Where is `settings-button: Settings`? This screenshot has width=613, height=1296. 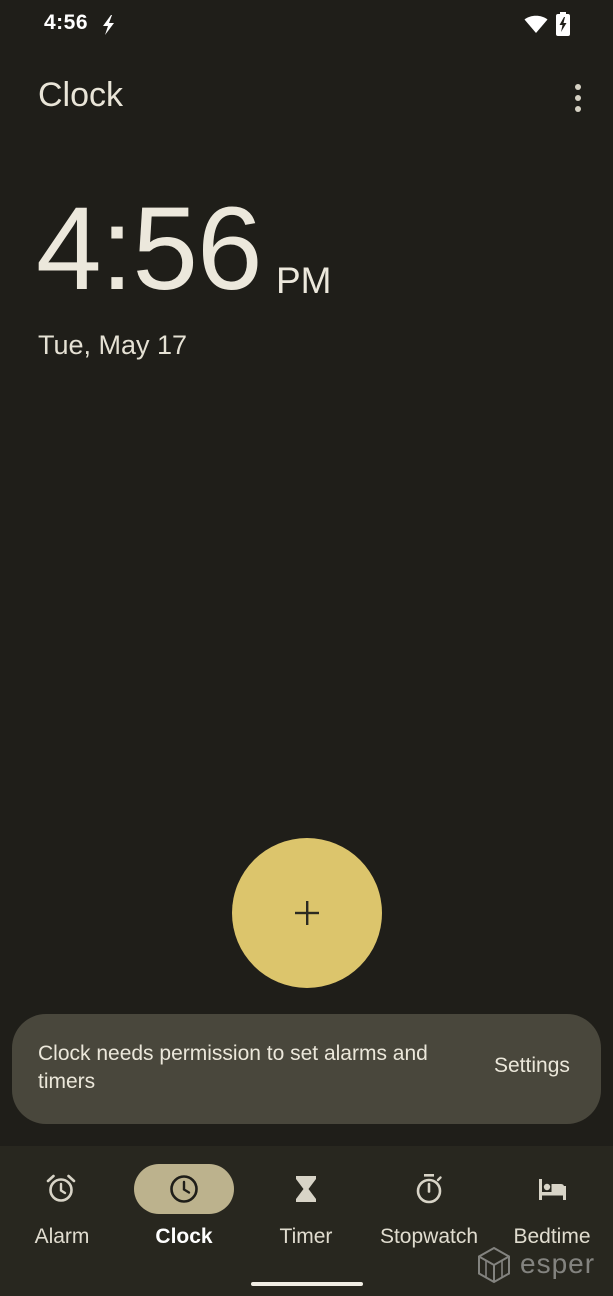
settings-button: Settings is located at coordinates (532, 1066).